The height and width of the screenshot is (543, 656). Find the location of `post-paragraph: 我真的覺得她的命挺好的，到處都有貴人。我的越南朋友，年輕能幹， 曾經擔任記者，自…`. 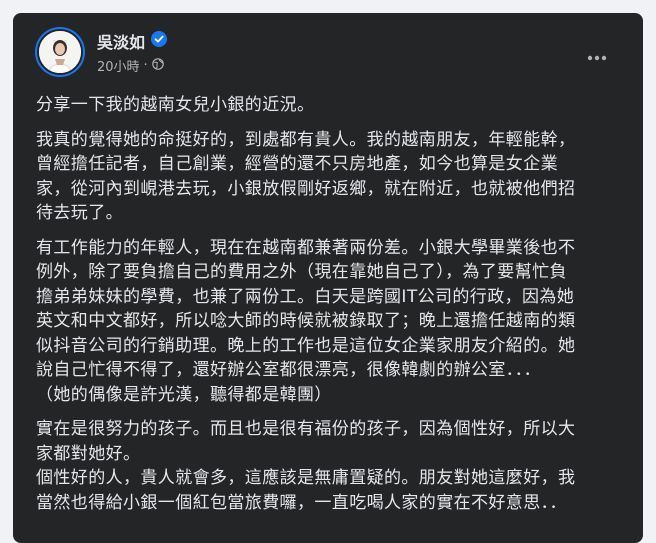

post-paragraph: 我真的覺得她的命挺好的，到處都有貴人。我的越南朋友，年輕能幹， 曾經擔任記者，自… is located at coordinates (306, 176).